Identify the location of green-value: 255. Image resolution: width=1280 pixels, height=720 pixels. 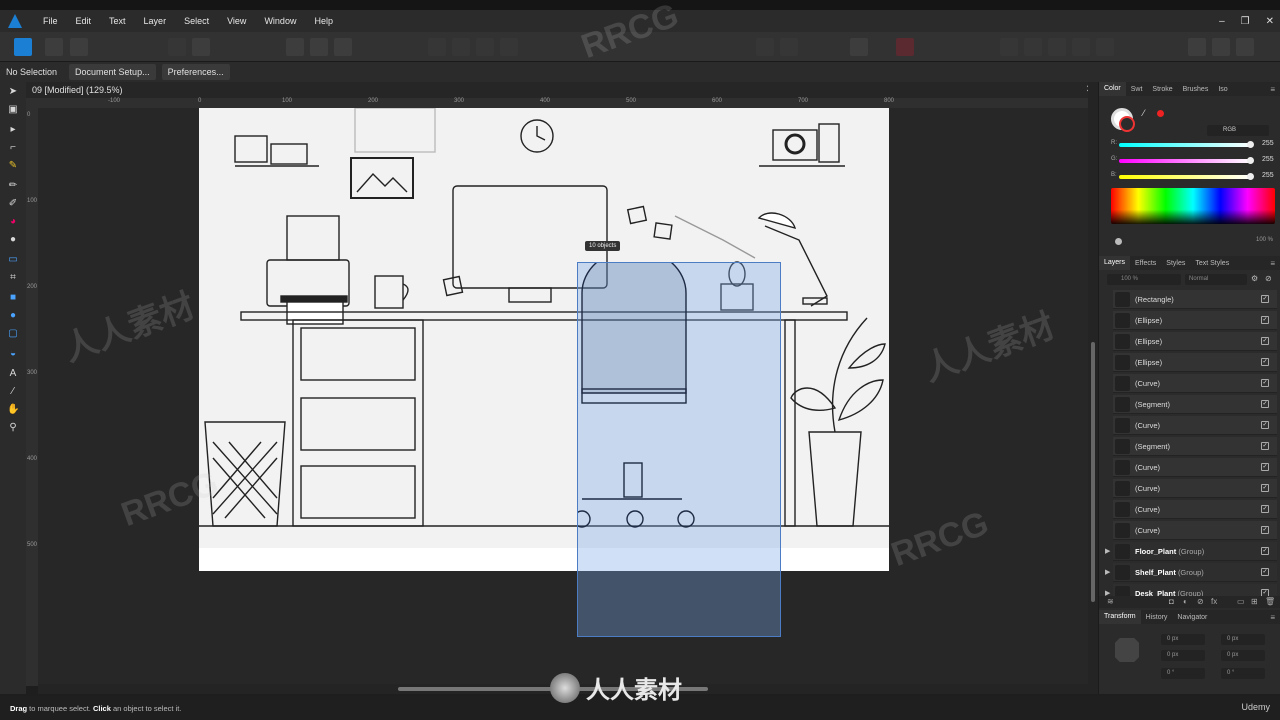
(1268, 159).